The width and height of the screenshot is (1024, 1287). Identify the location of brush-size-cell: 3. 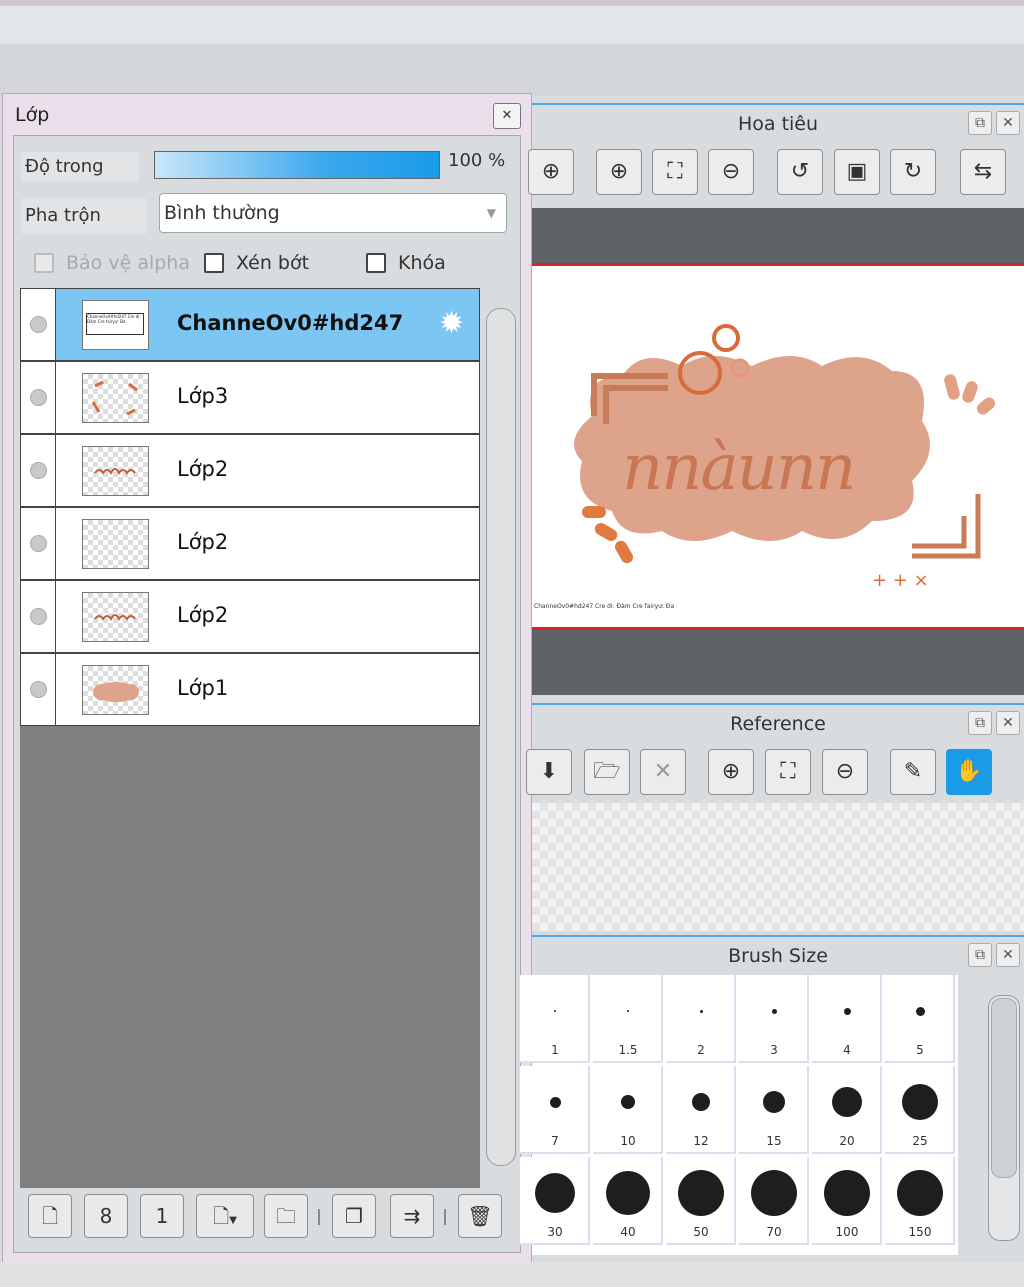
(774, 1019).